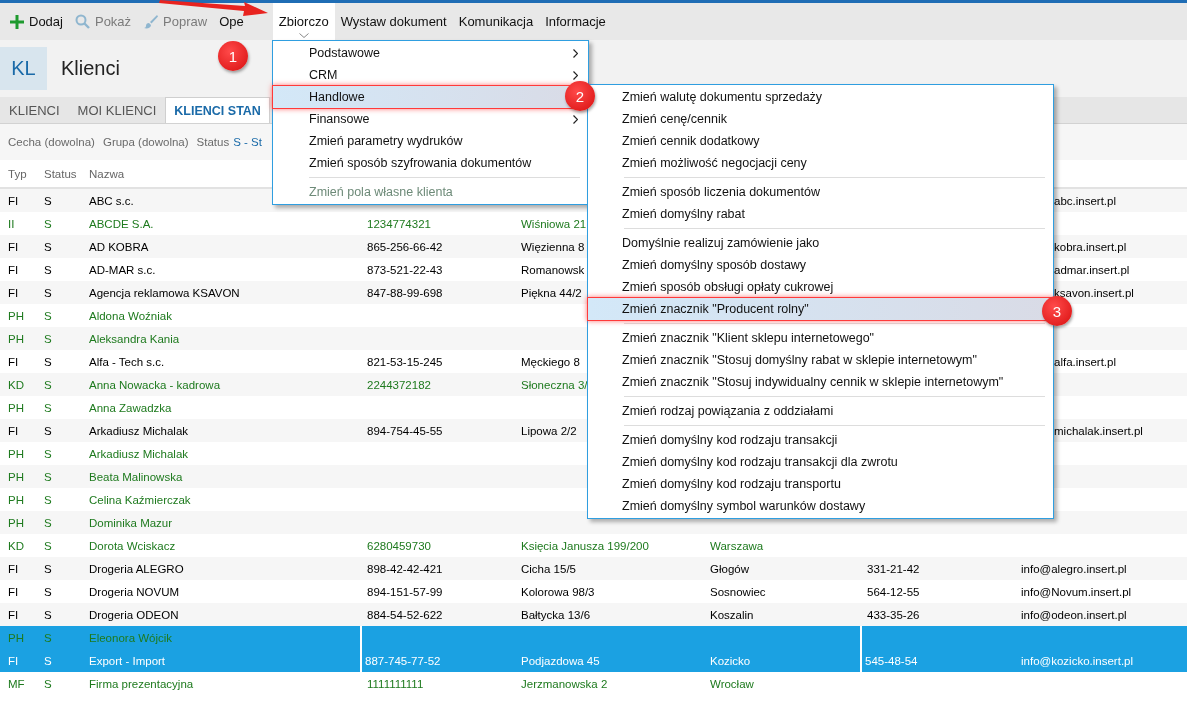 This screenshot has height=703, width=1187. Describe the element at coordinates (16, 683) in the screenshot. I see `table-cell: MF` at that location.